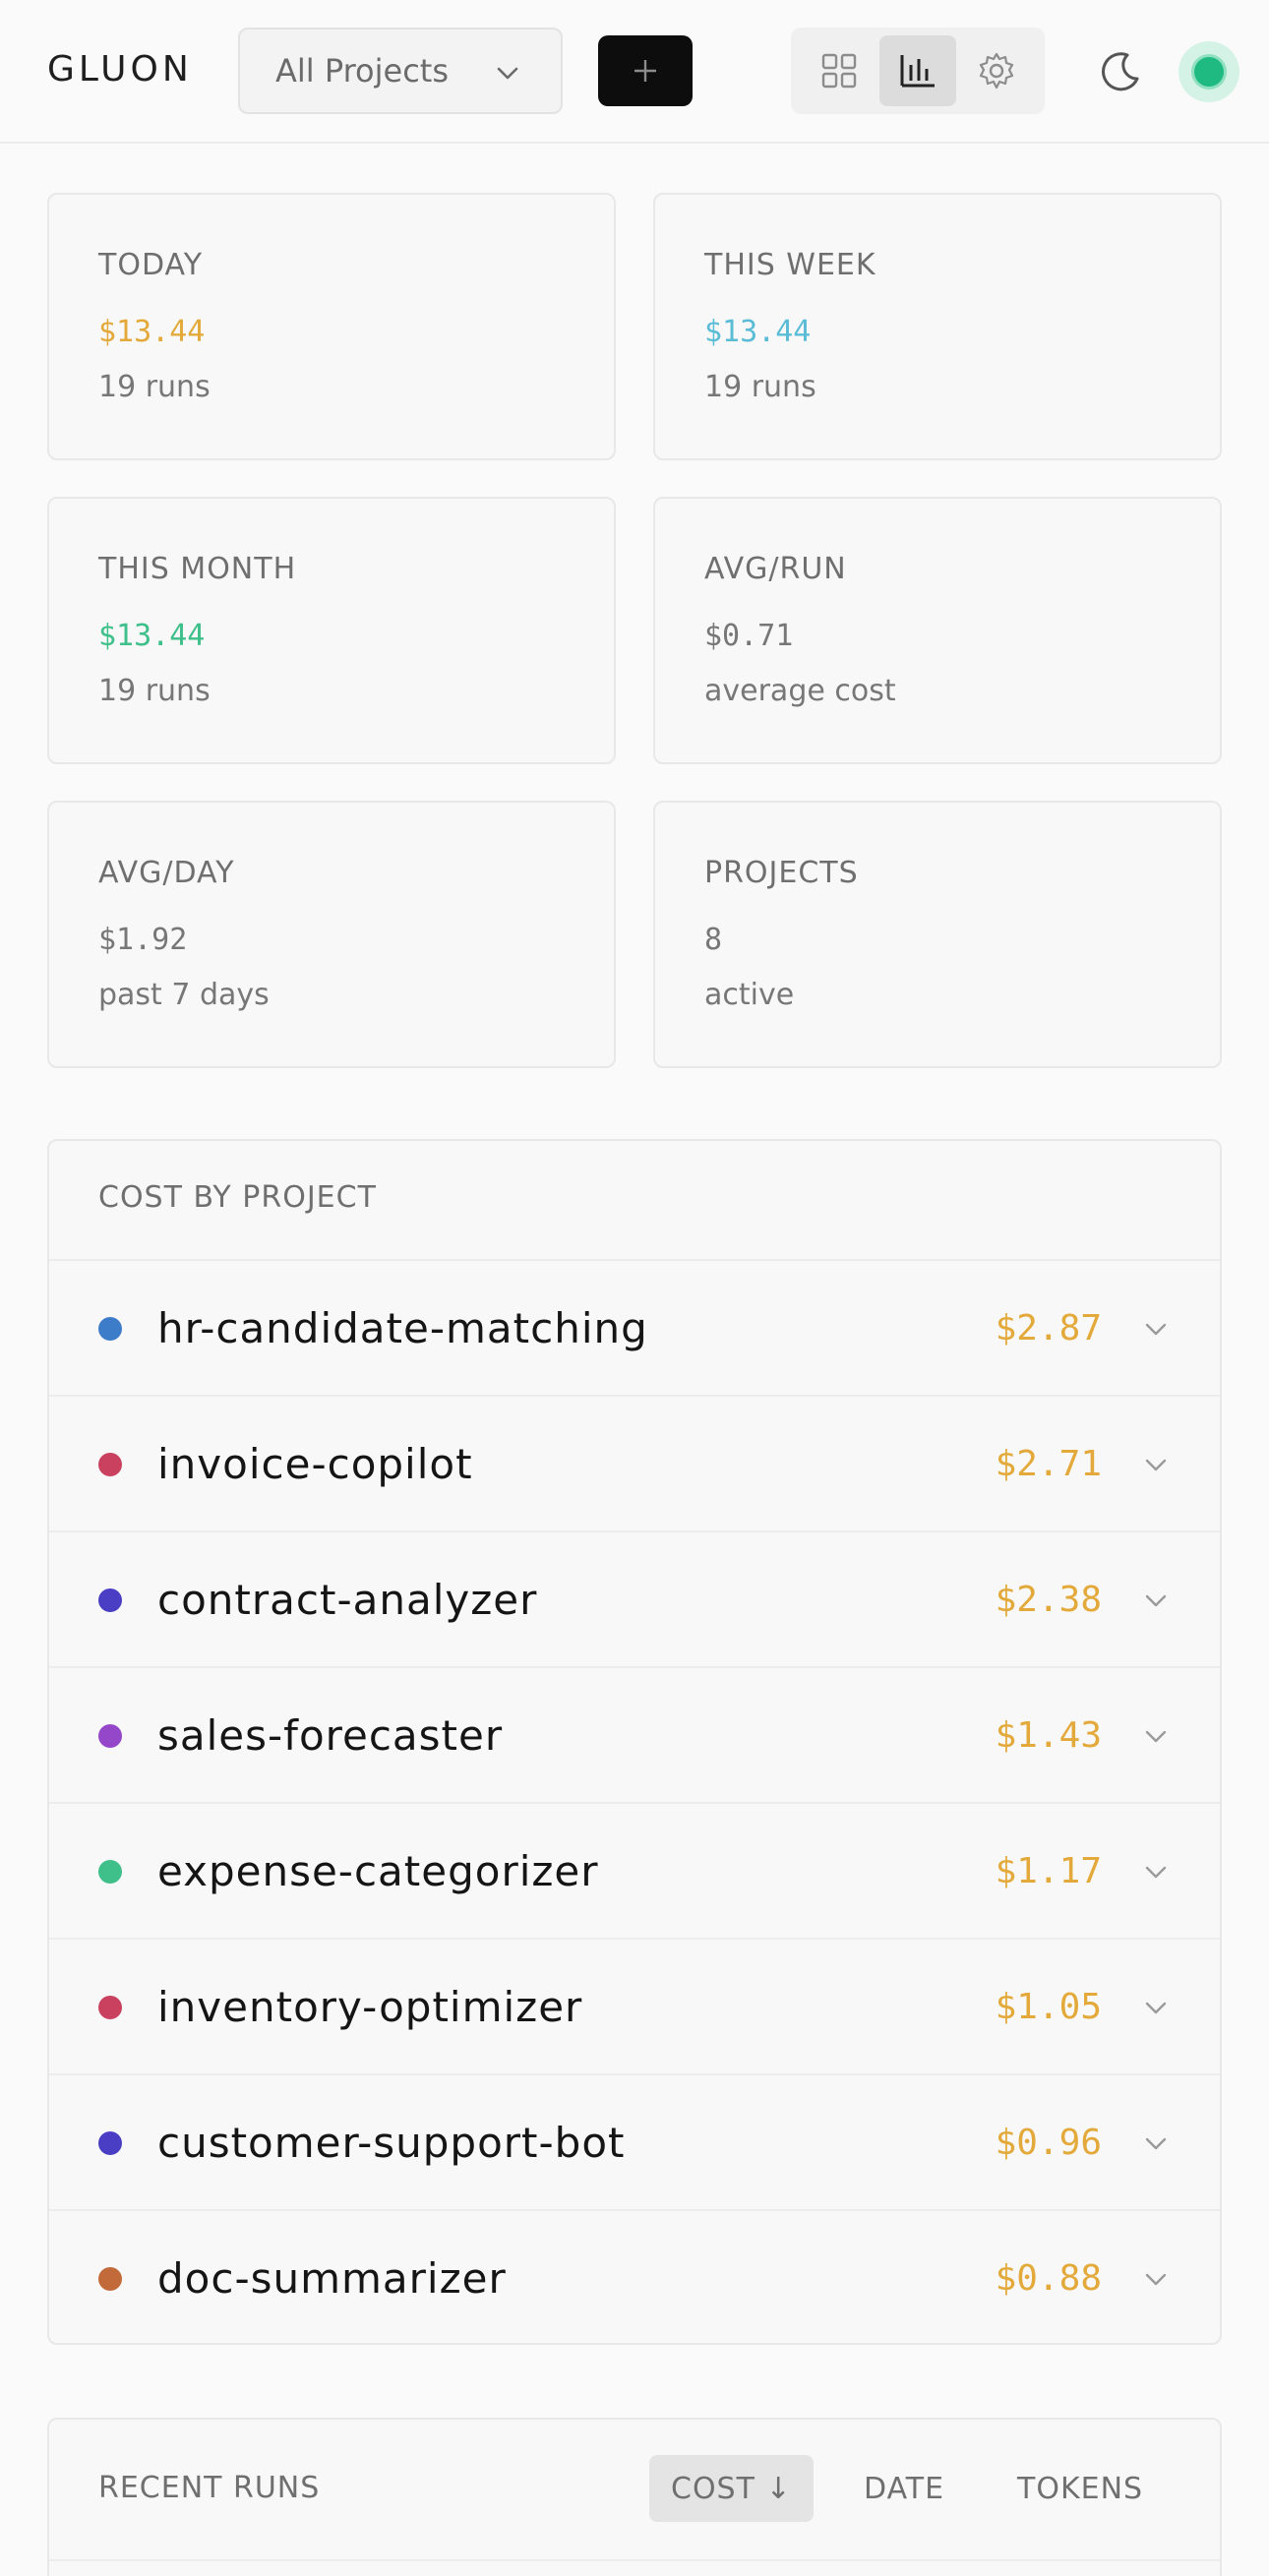 This screenshot has height=2576, width=1269. Describe the element at coordinates (1048, 1328) in the screenshot. I see `project-cost: $2.87` at that location.